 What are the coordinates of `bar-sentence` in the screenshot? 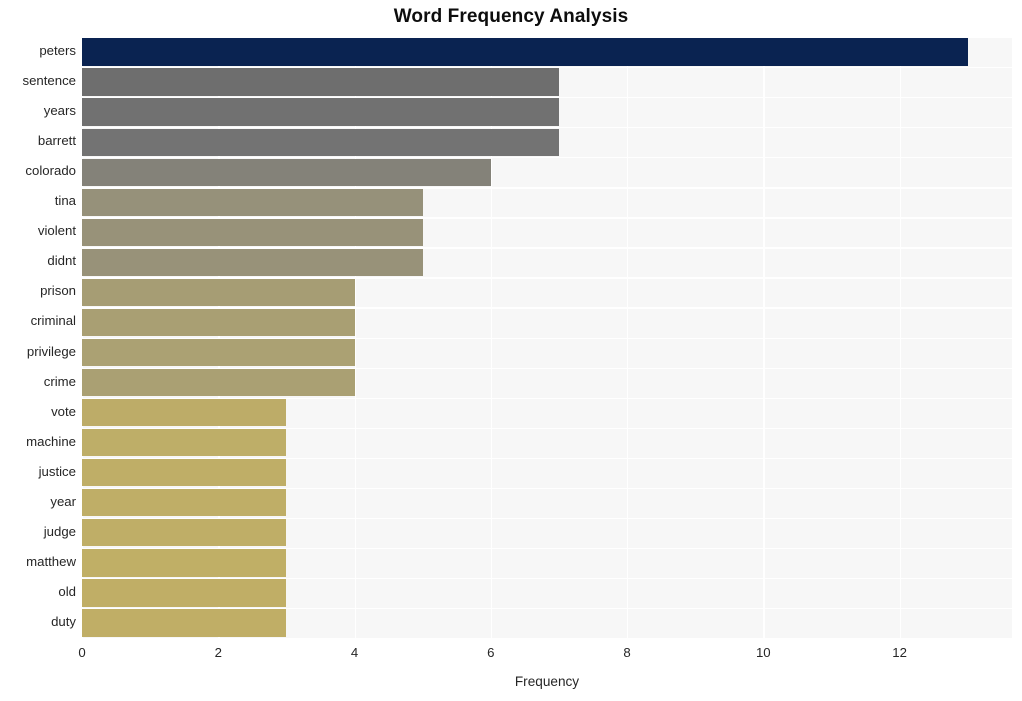 It's located at (320, 82).